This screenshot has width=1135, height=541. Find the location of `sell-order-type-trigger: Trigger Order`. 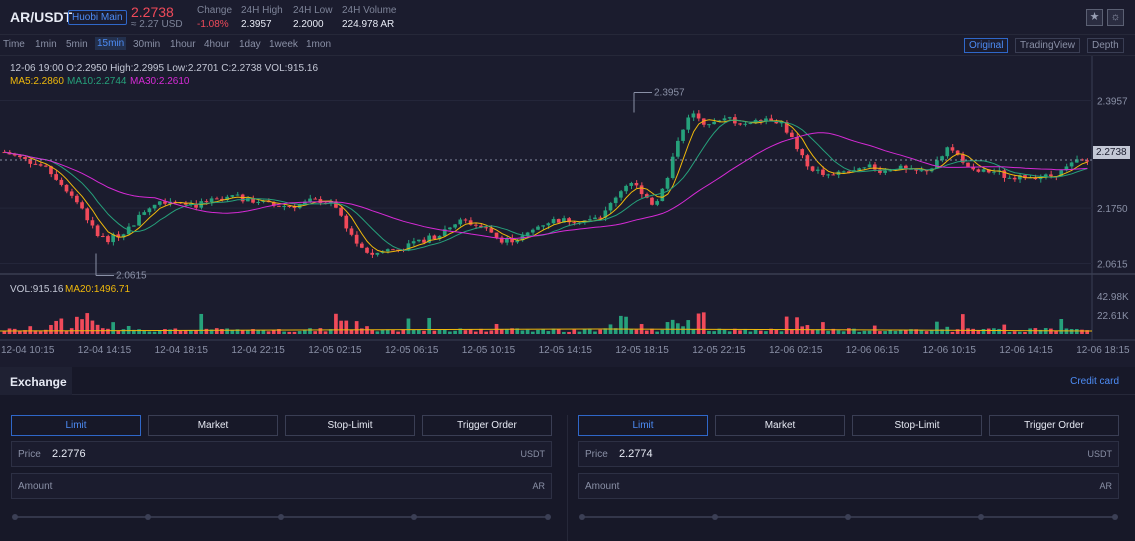

sell-order-type-trigger: Trigger Order is located at coordinates (1054, 425).